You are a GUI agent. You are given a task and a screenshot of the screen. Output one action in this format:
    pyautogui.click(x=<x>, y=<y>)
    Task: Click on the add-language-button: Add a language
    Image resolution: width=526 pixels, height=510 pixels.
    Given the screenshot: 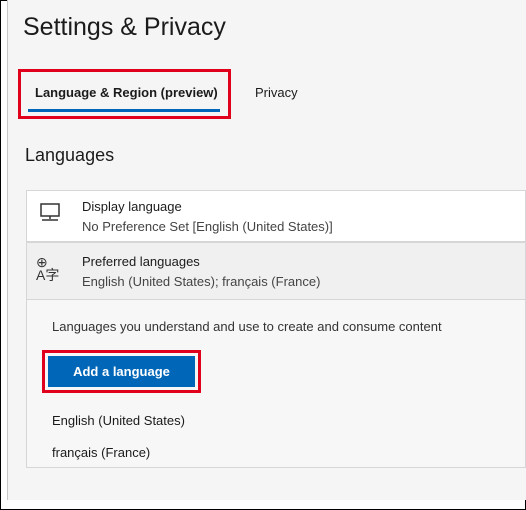 What is the action you would take?
    pyautogui.click(x=121, y=371)
    